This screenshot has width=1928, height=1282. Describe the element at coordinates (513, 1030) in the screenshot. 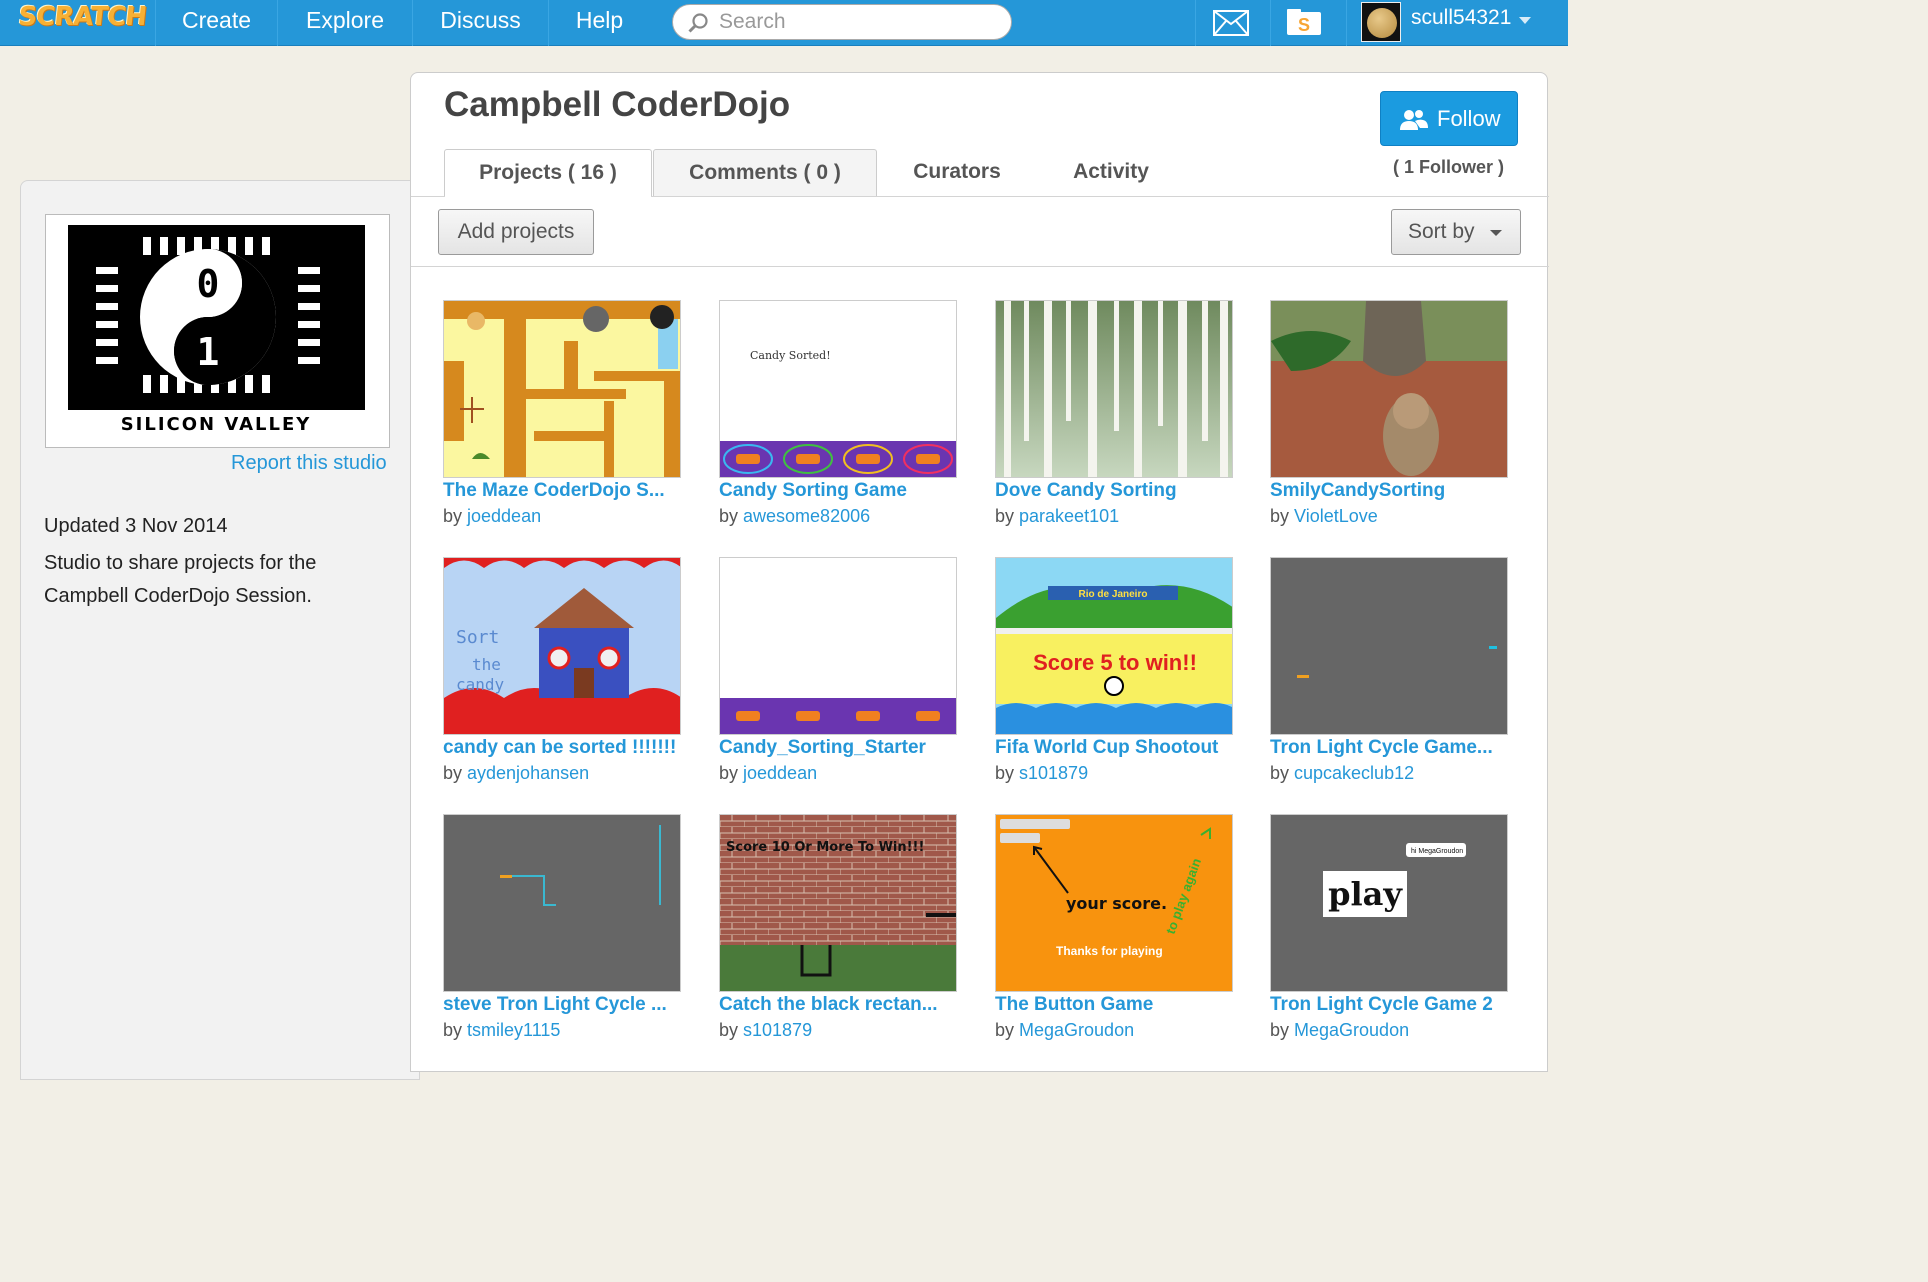

I see `author-link: tsmiley1115` at that location.